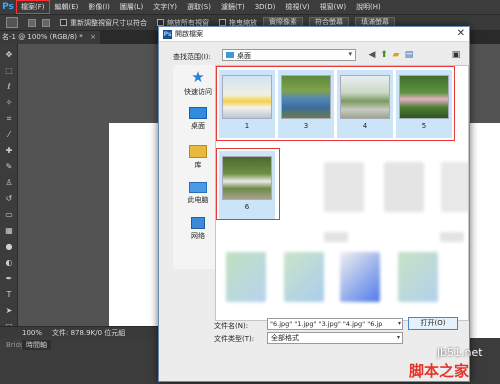 The width and height of the screenshot is (500, 384). What do you see at coordinates (42, 37) in the screenshot?
I see `document-tab-label: 名-1 @ 100% (RGB/8) *` at bounding box center [42, 37].